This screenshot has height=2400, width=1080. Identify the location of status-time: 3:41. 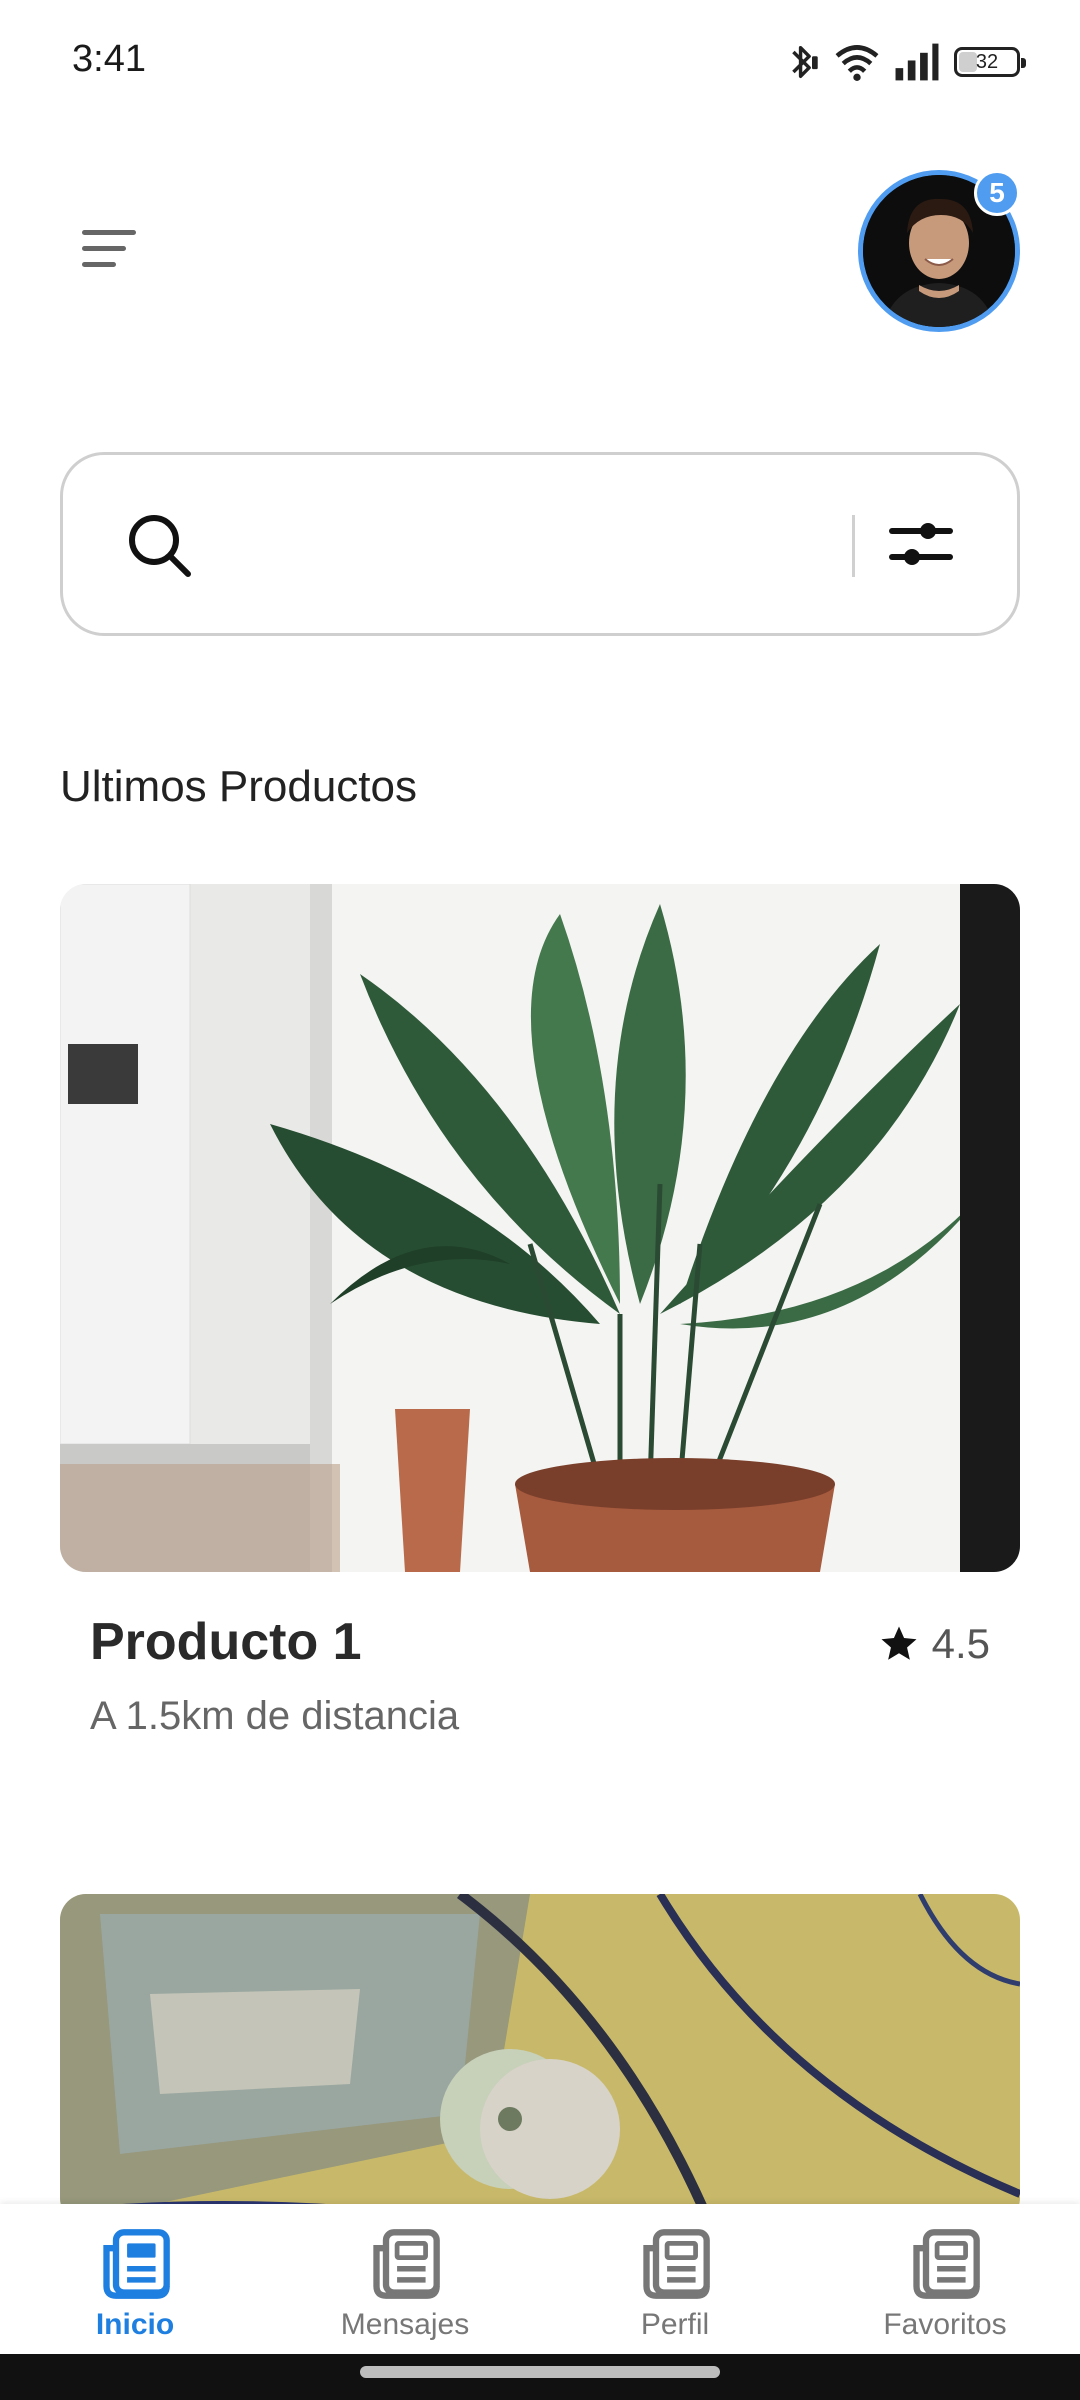
(109, 59).